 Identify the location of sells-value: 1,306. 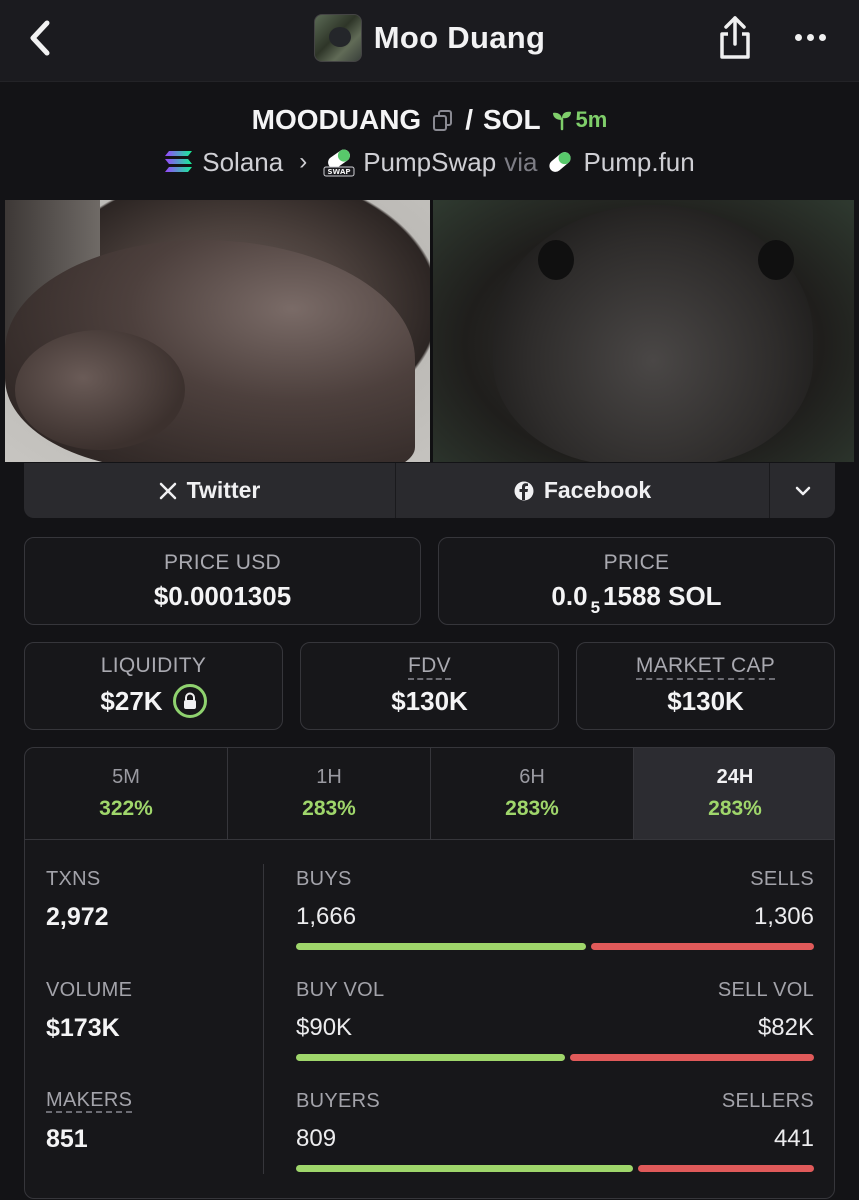
(783, 916).